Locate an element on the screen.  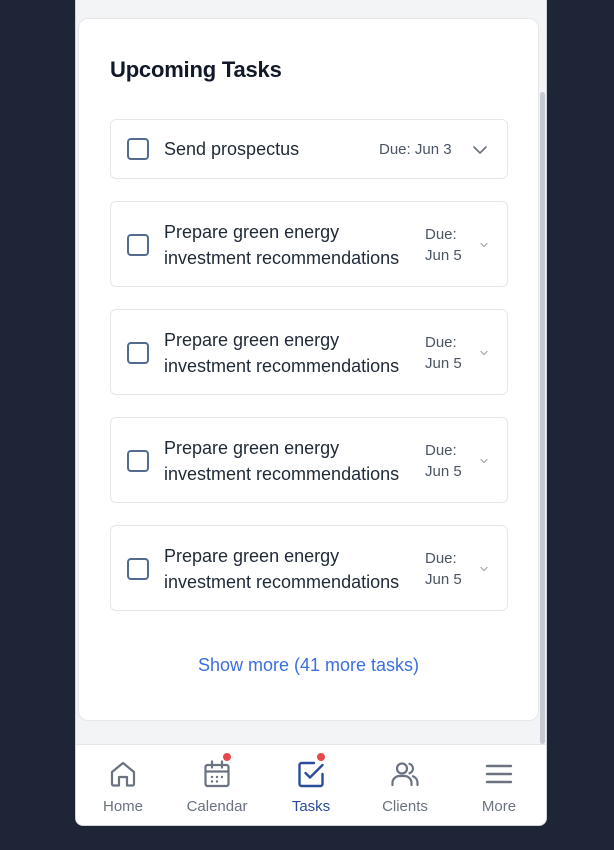
task-item: Send prospectus Due: Jun 3 is located at coordinates (309, 149).